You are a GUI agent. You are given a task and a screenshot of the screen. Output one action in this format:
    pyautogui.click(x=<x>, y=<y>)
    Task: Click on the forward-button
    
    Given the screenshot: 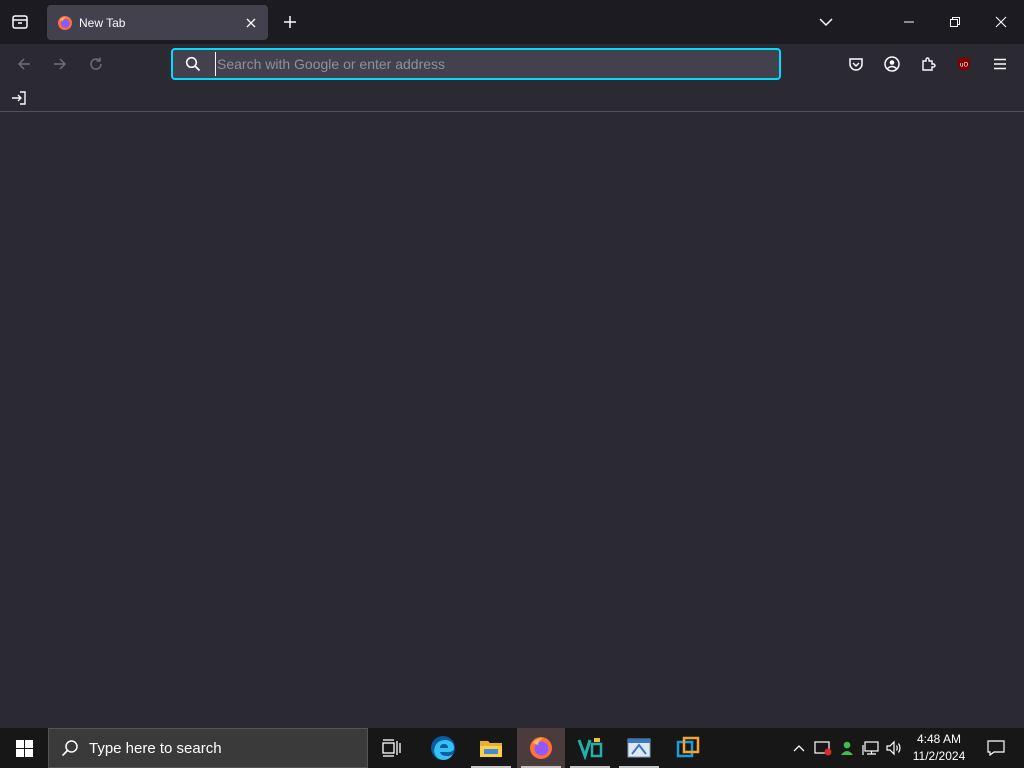 What is the action you would take?
    pyautogui.click(x=60, y=64)
    